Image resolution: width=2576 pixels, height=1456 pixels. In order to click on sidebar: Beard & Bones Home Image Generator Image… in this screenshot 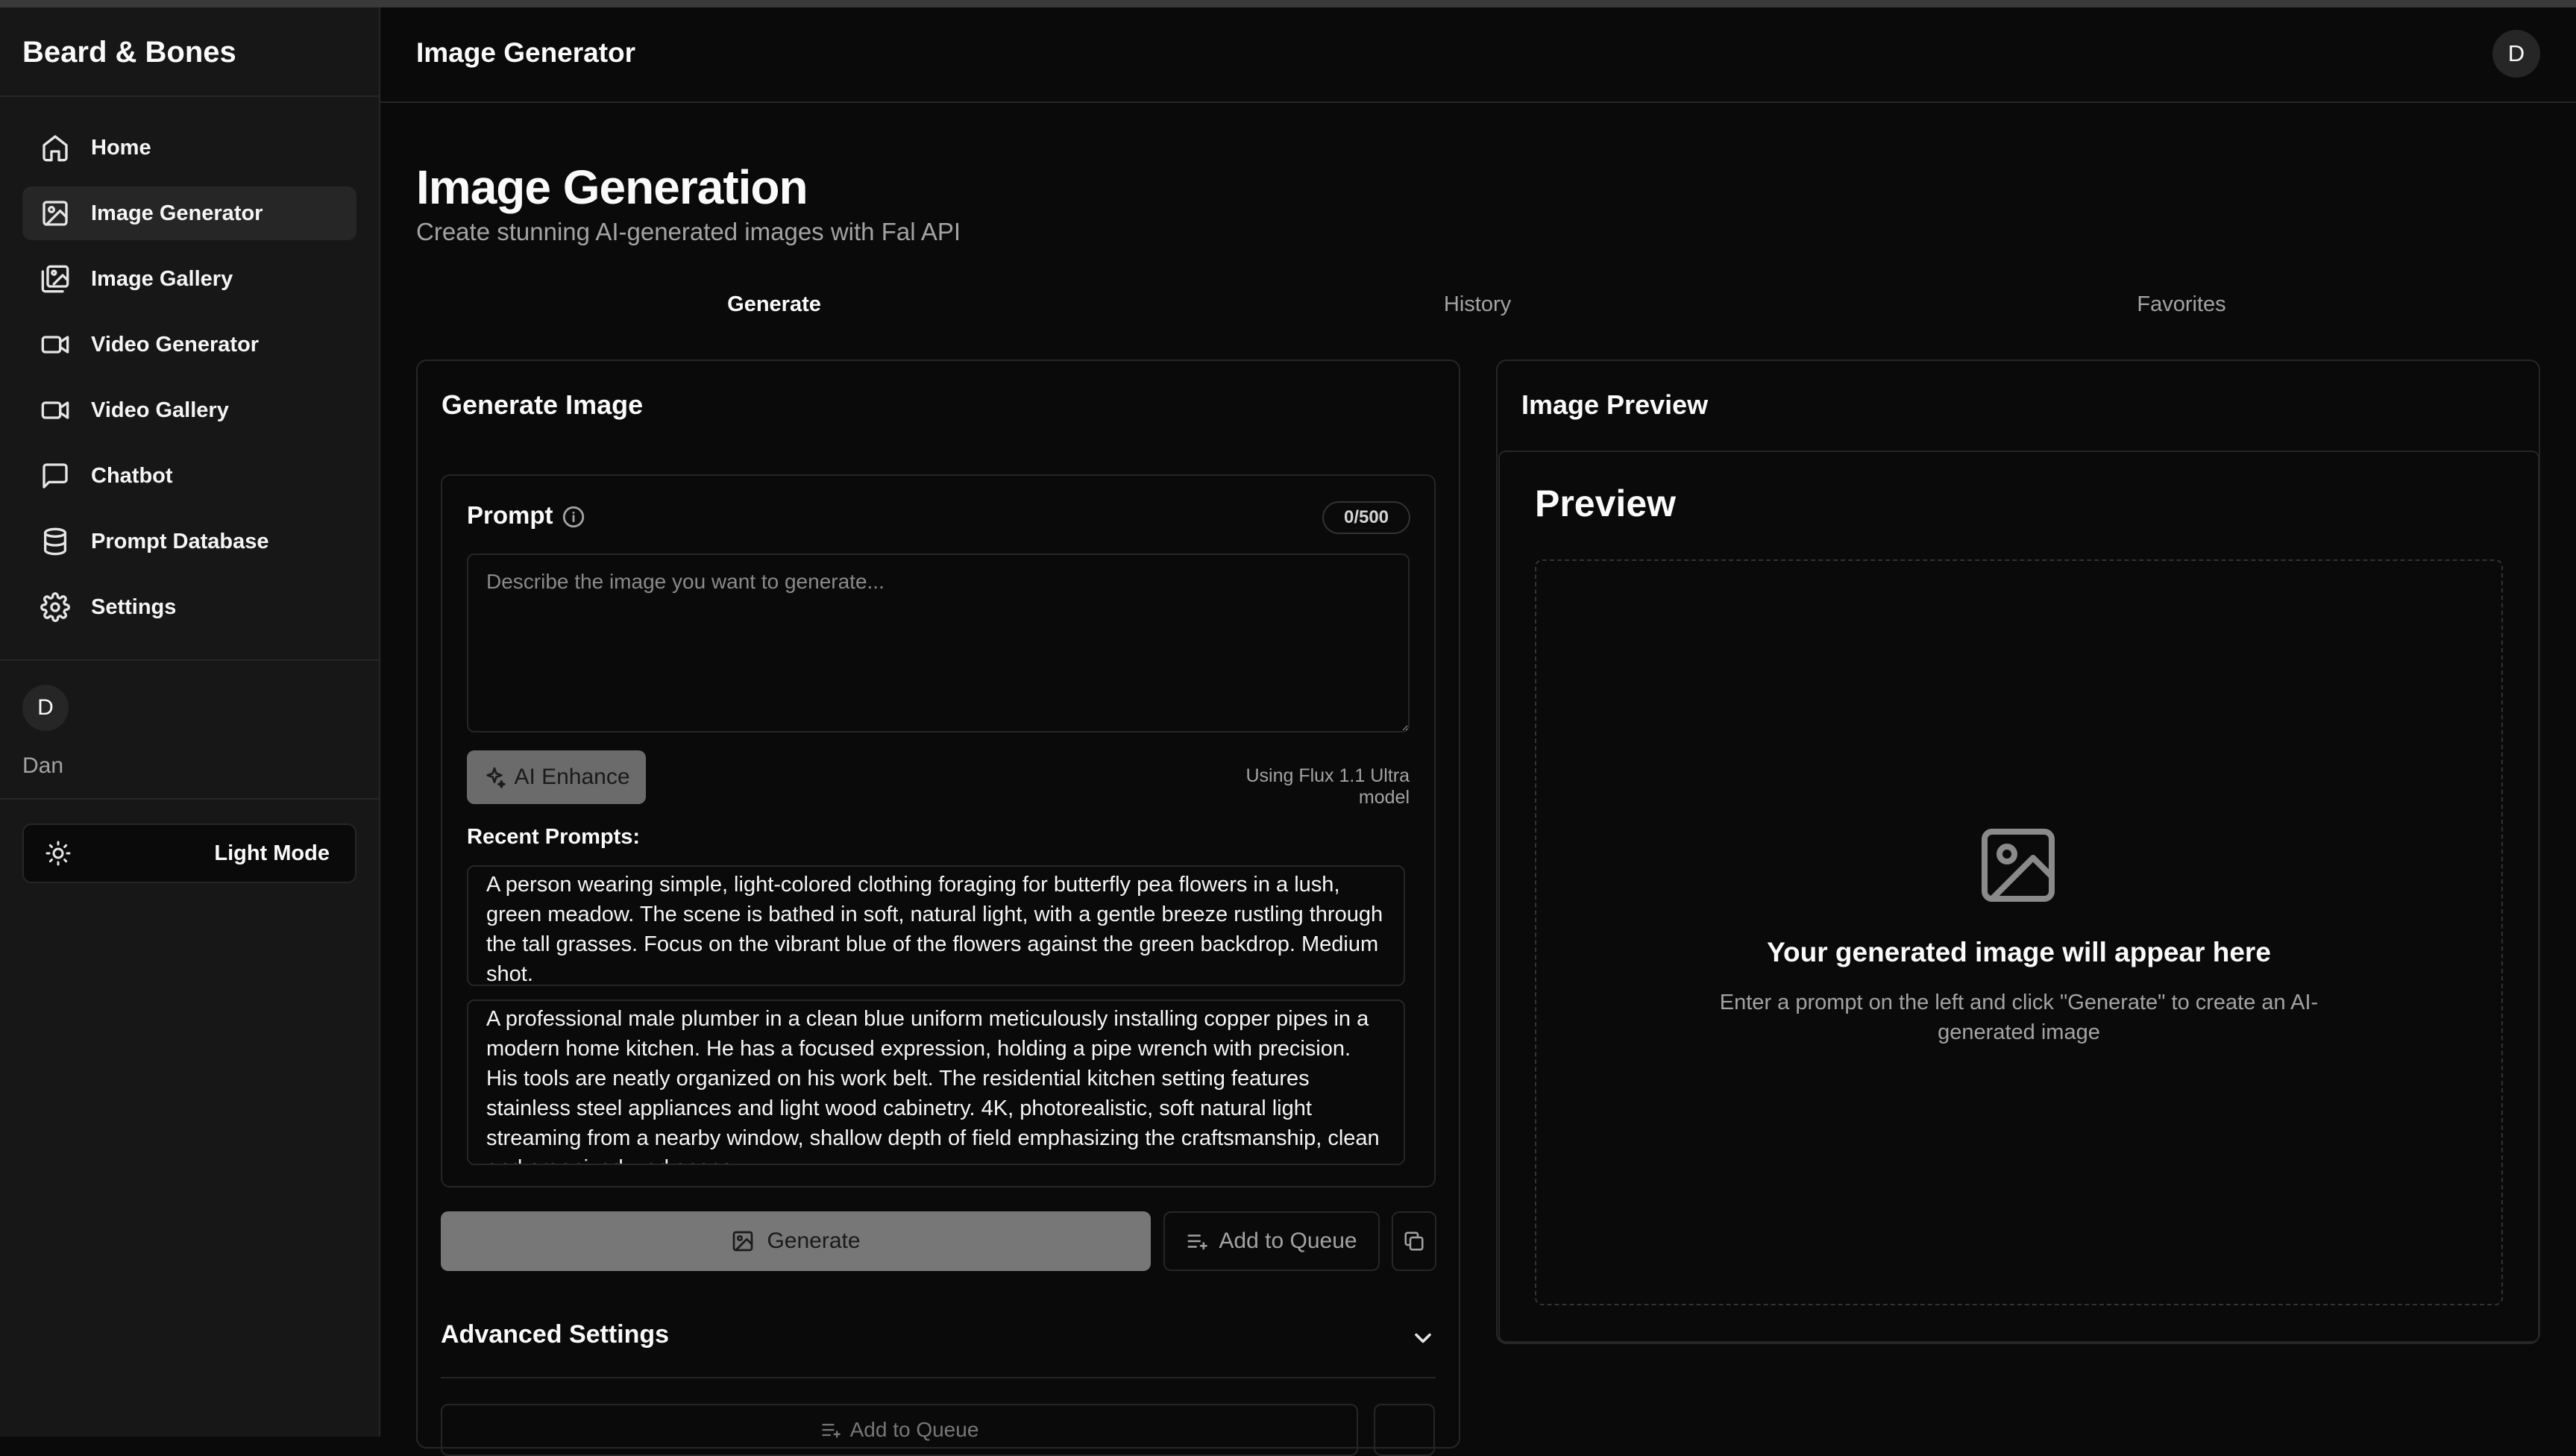, I will do `click(190, 722)`.